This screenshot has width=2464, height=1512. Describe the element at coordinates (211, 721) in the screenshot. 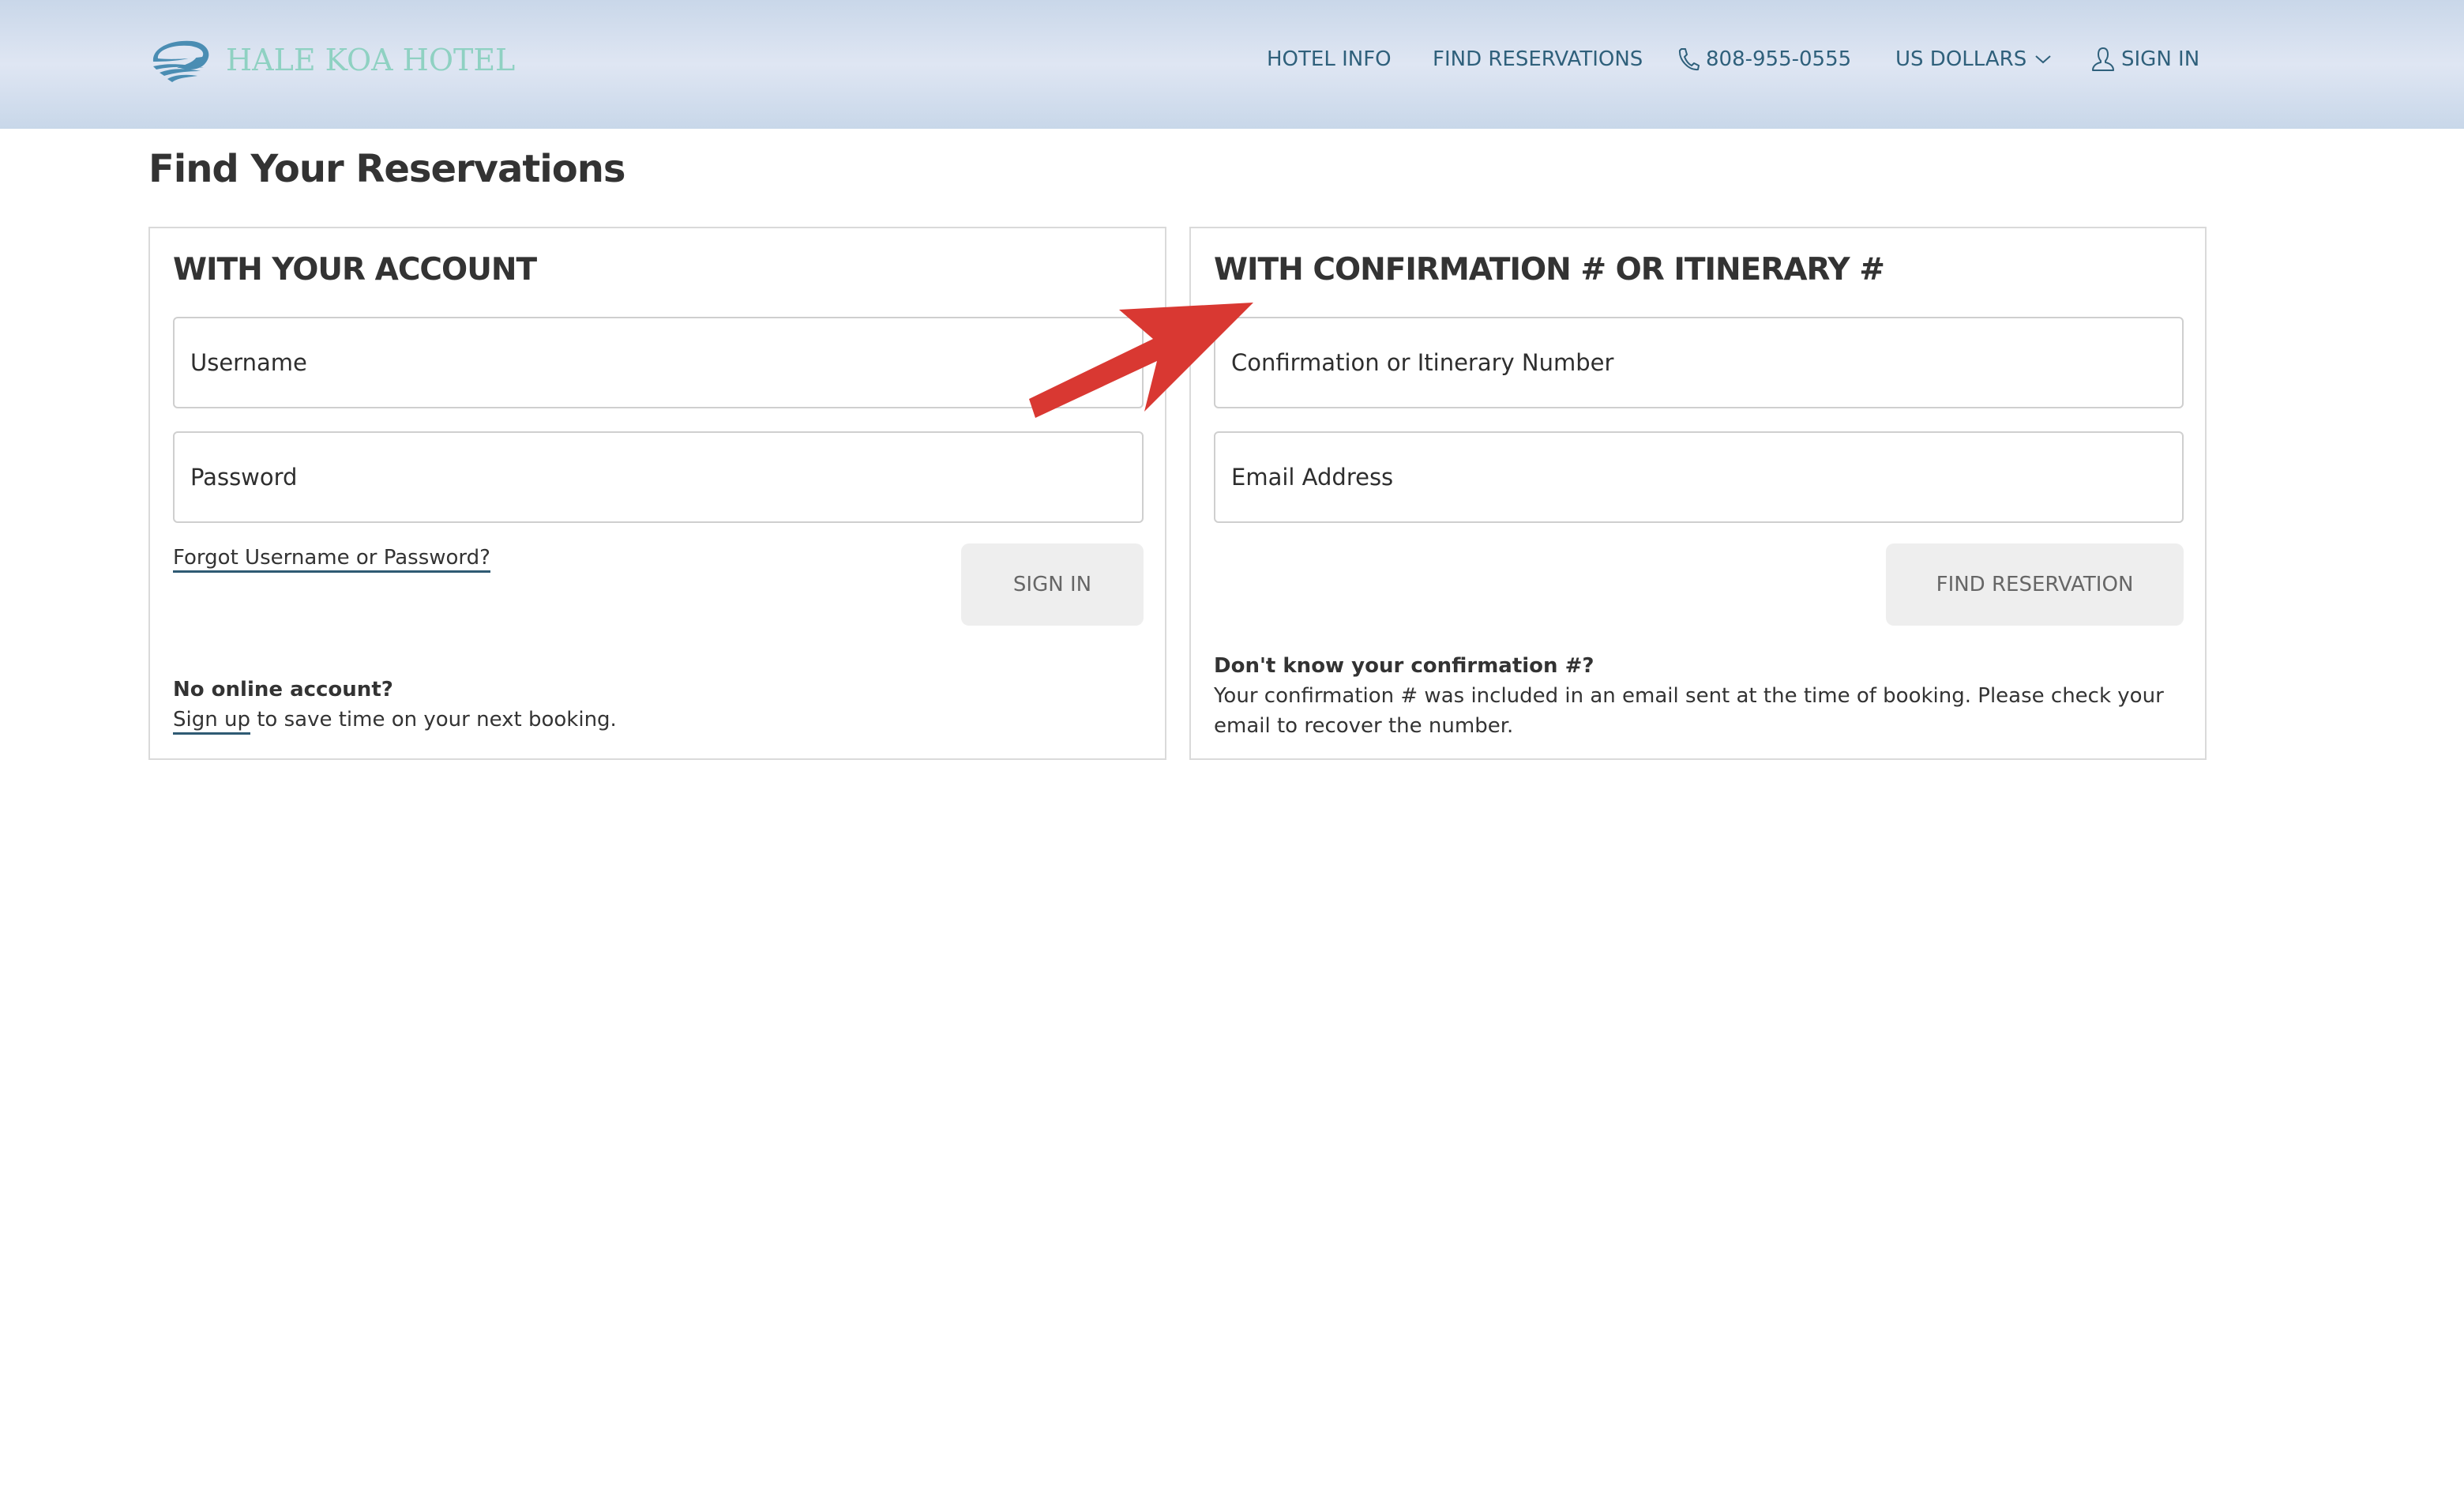

I see `sign-up-link: Sign up` at that location.